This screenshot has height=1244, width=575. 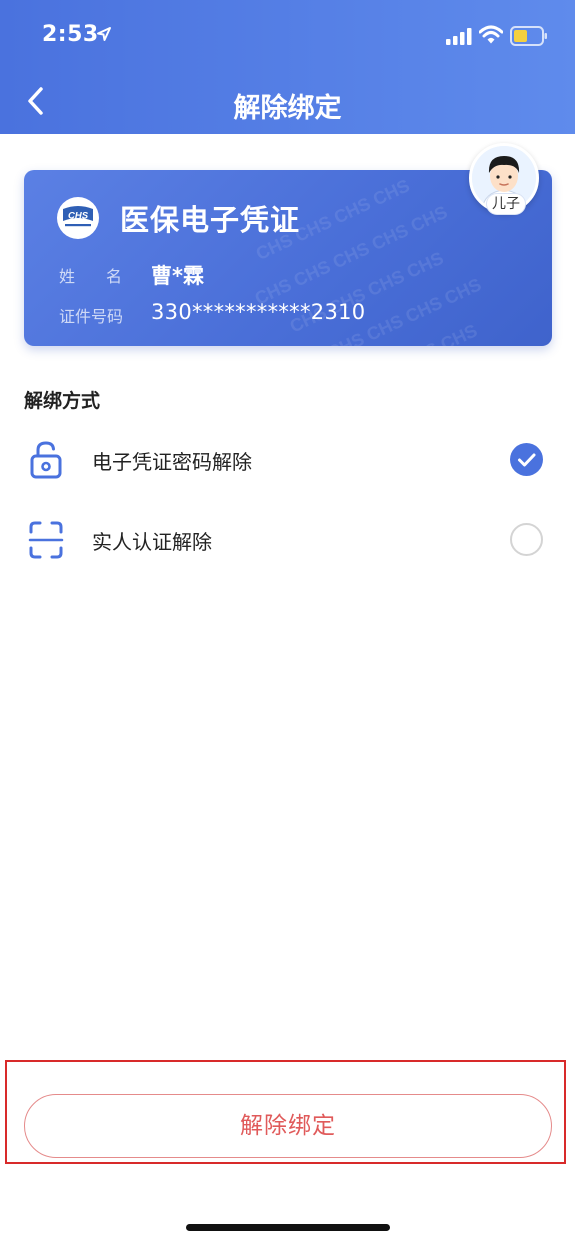 What do you see at coordinates (287, 36) in the screenshot?
I see `status-bar: 2:53` at bounding box center [287, 36].